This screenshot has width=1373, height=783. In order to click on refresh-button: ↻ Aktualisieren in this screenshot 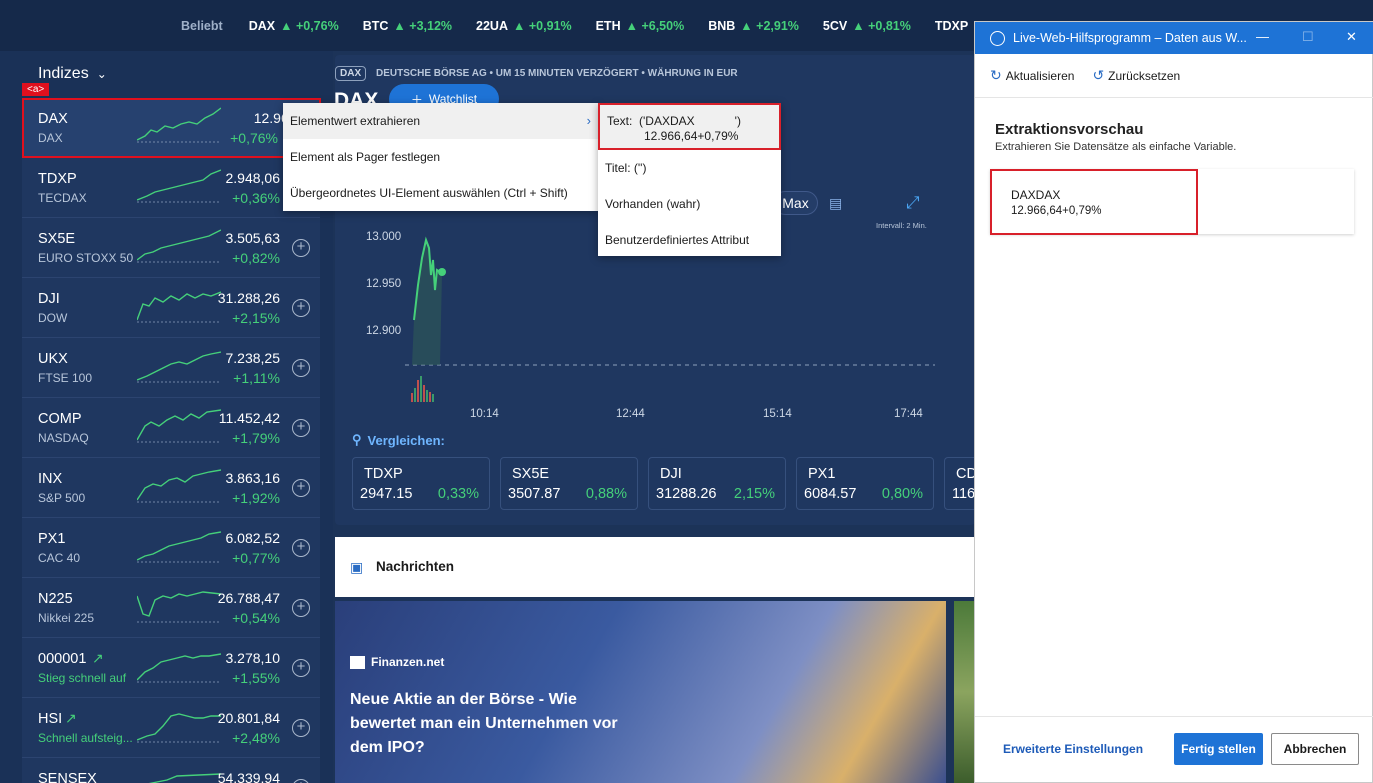, I will do `click(1032, 75)`.